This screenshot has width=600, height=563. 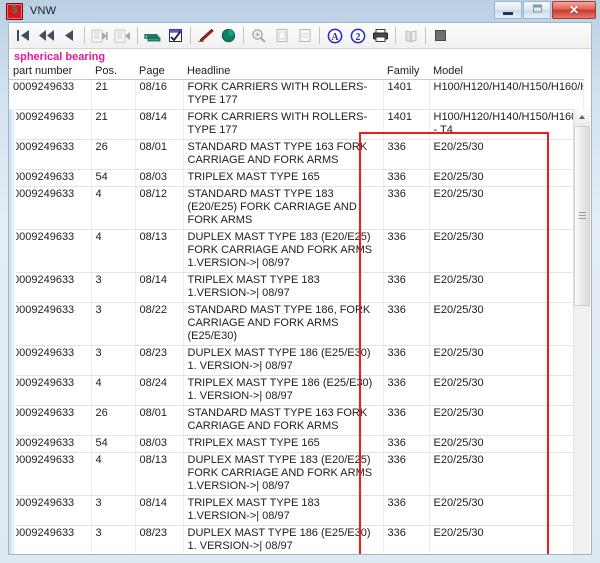 I want to click on fast-rewind-button, so click(x=46, y=35).